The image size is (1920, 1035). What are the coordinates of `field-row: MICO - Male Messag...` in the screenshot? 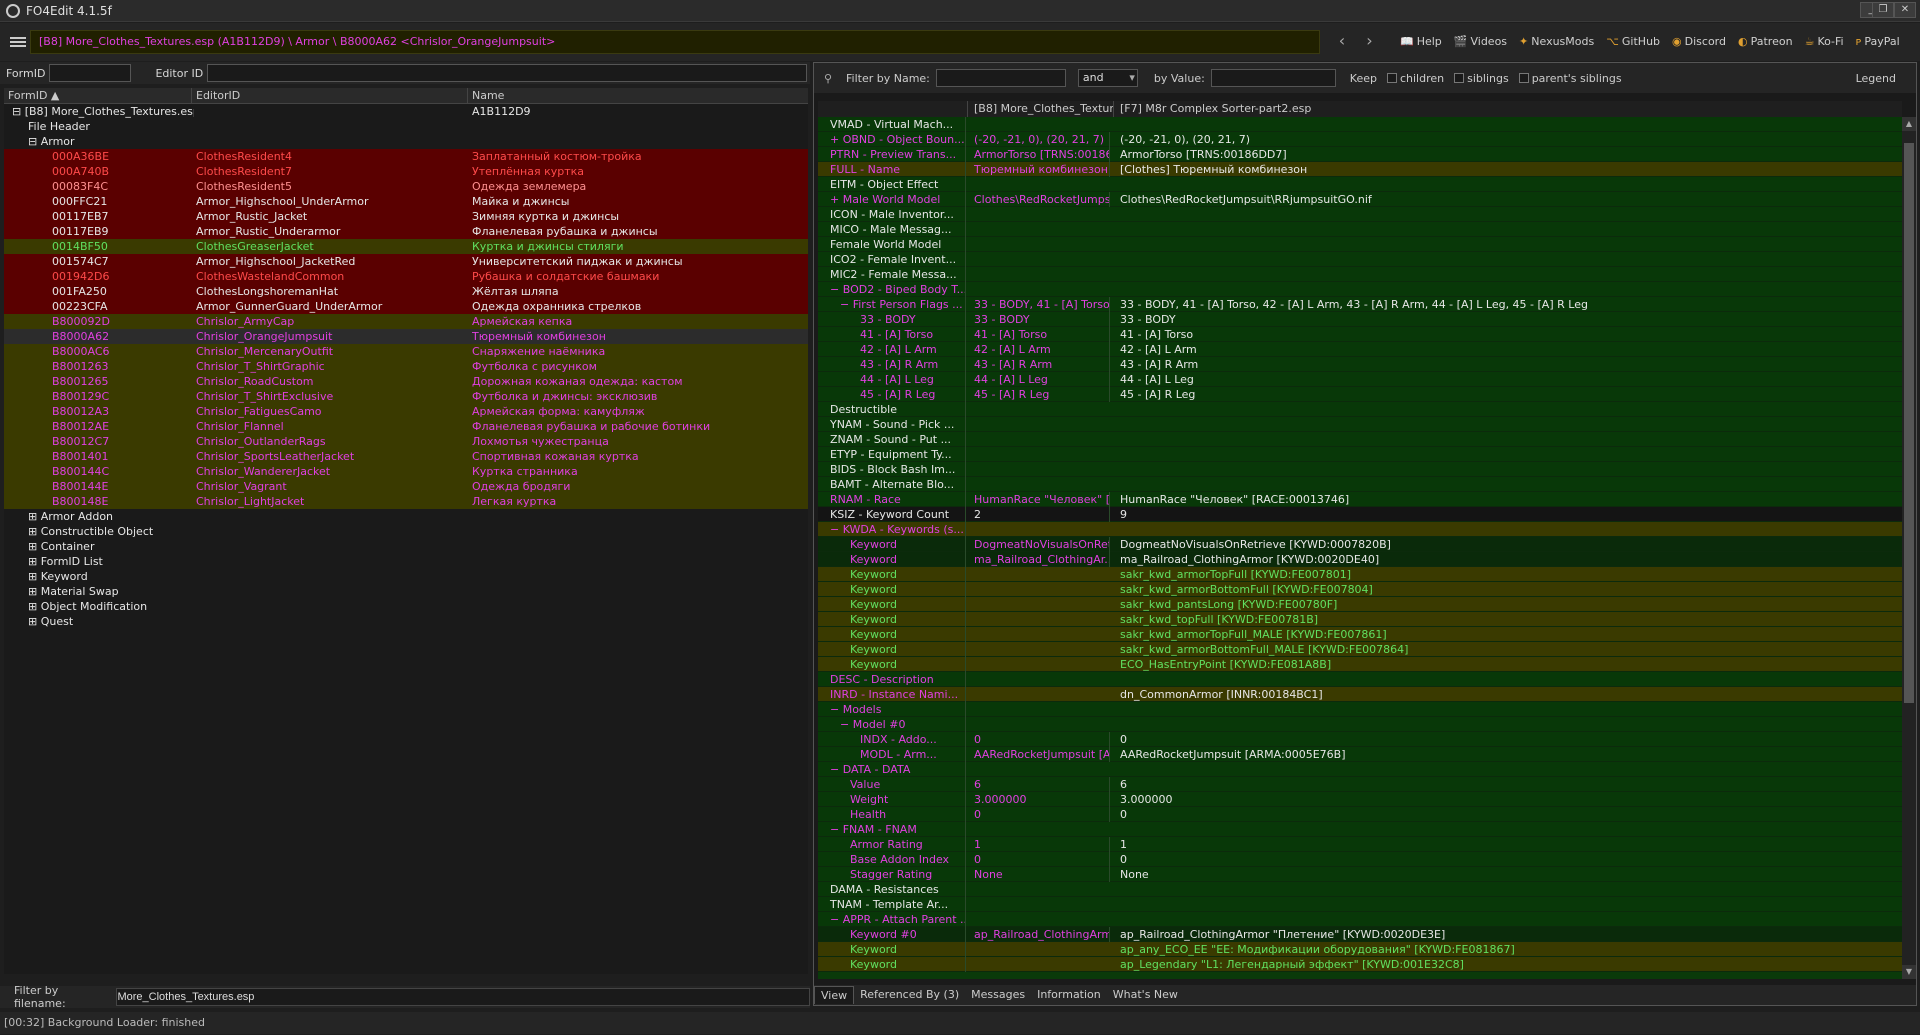 It's located at (1360, 229).